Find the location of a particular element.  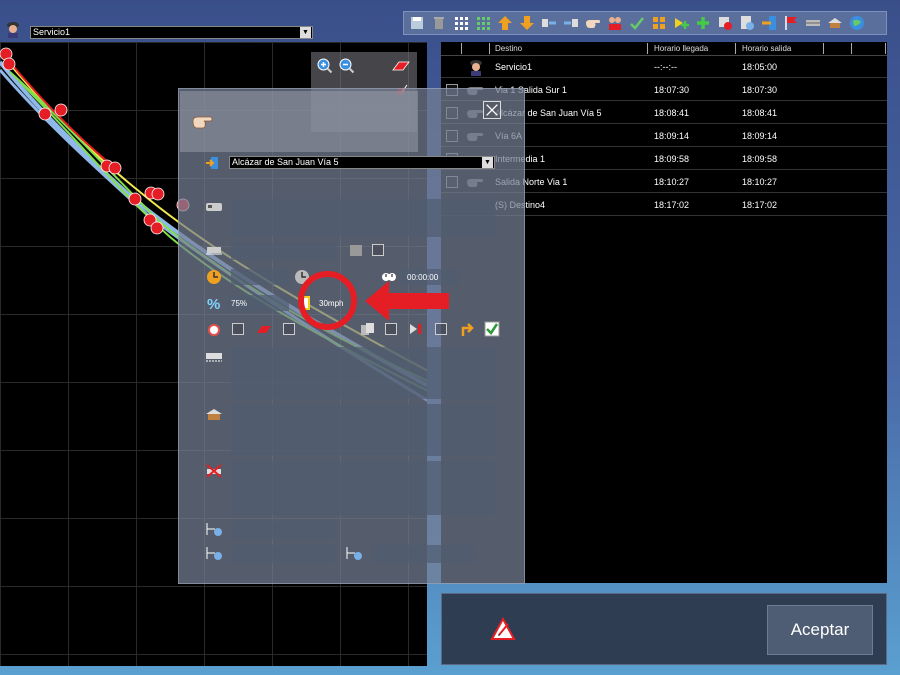

close-icon is located at coordinates (492, 110).